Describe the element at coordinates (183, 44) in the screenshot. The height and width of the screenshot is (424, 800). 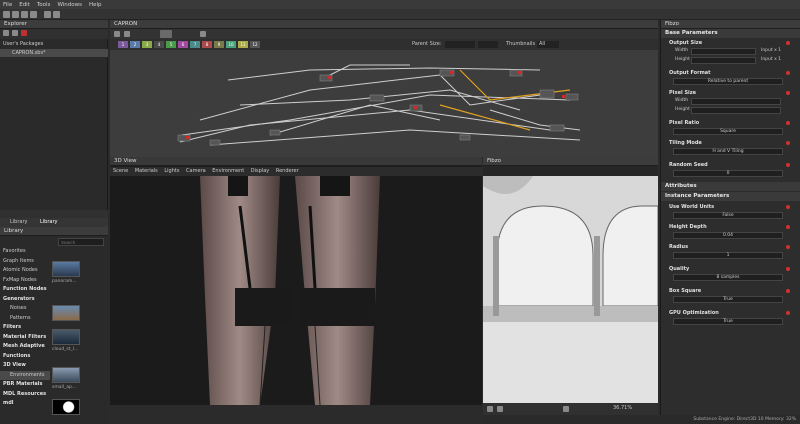
I see `frame-color-swatch: 6` at that location.